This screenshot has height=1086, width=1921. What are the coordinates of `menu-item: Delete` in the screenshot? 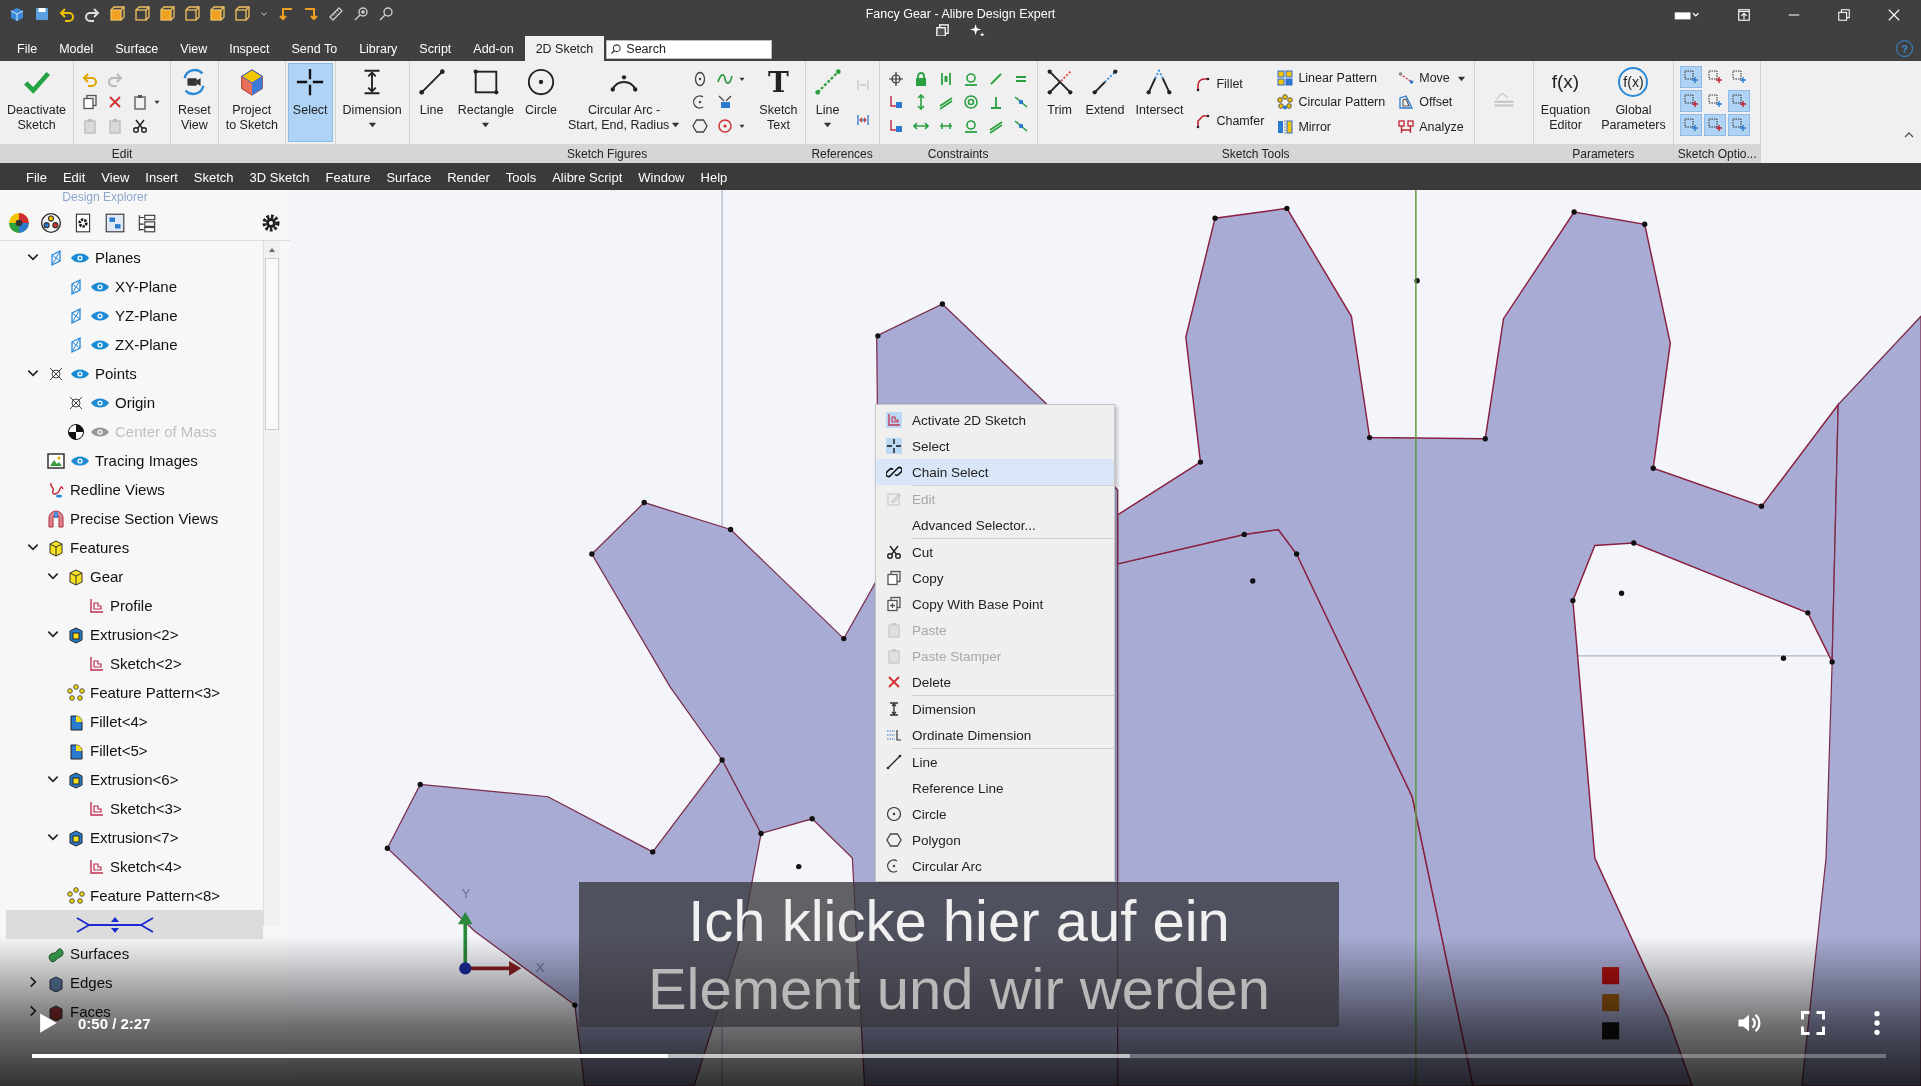 It's located at (995, 682).